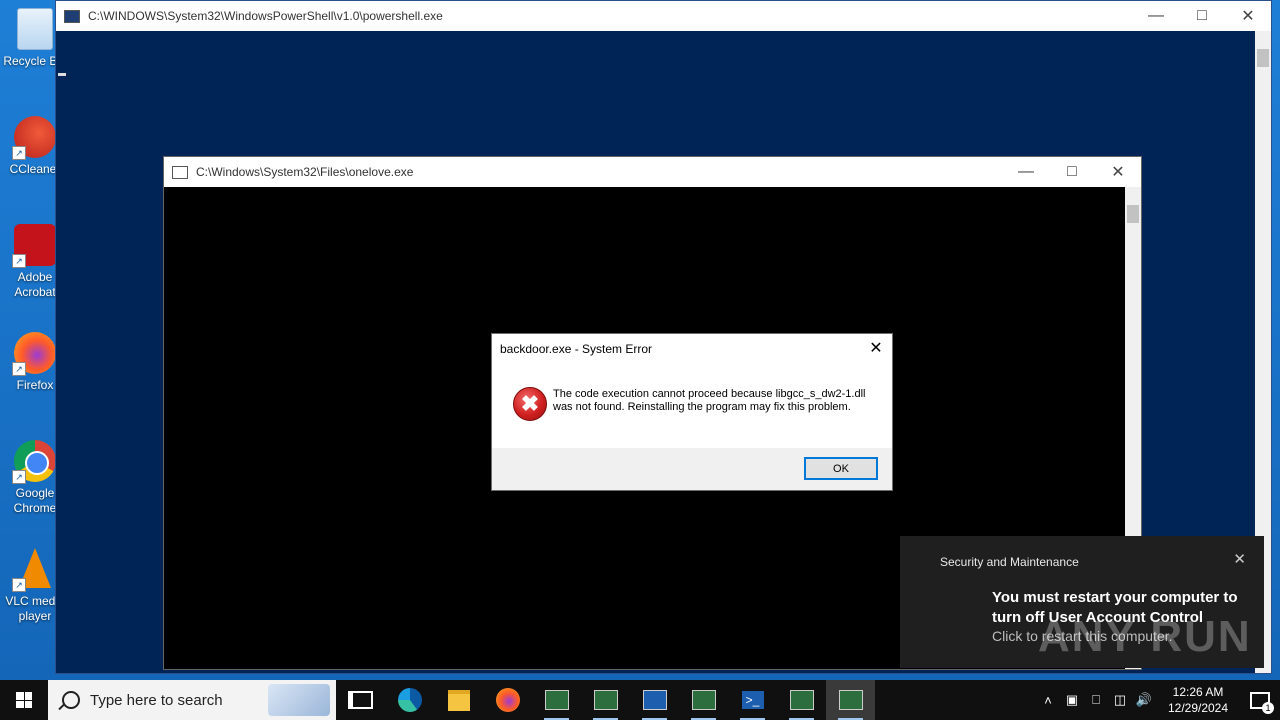 This screenshot has width=1280, height=720. Describe the element at coordinates (305, 172) in the screenshot. I see `window-title: C:\Windows\System32\Files\onelove.exe` at that location.